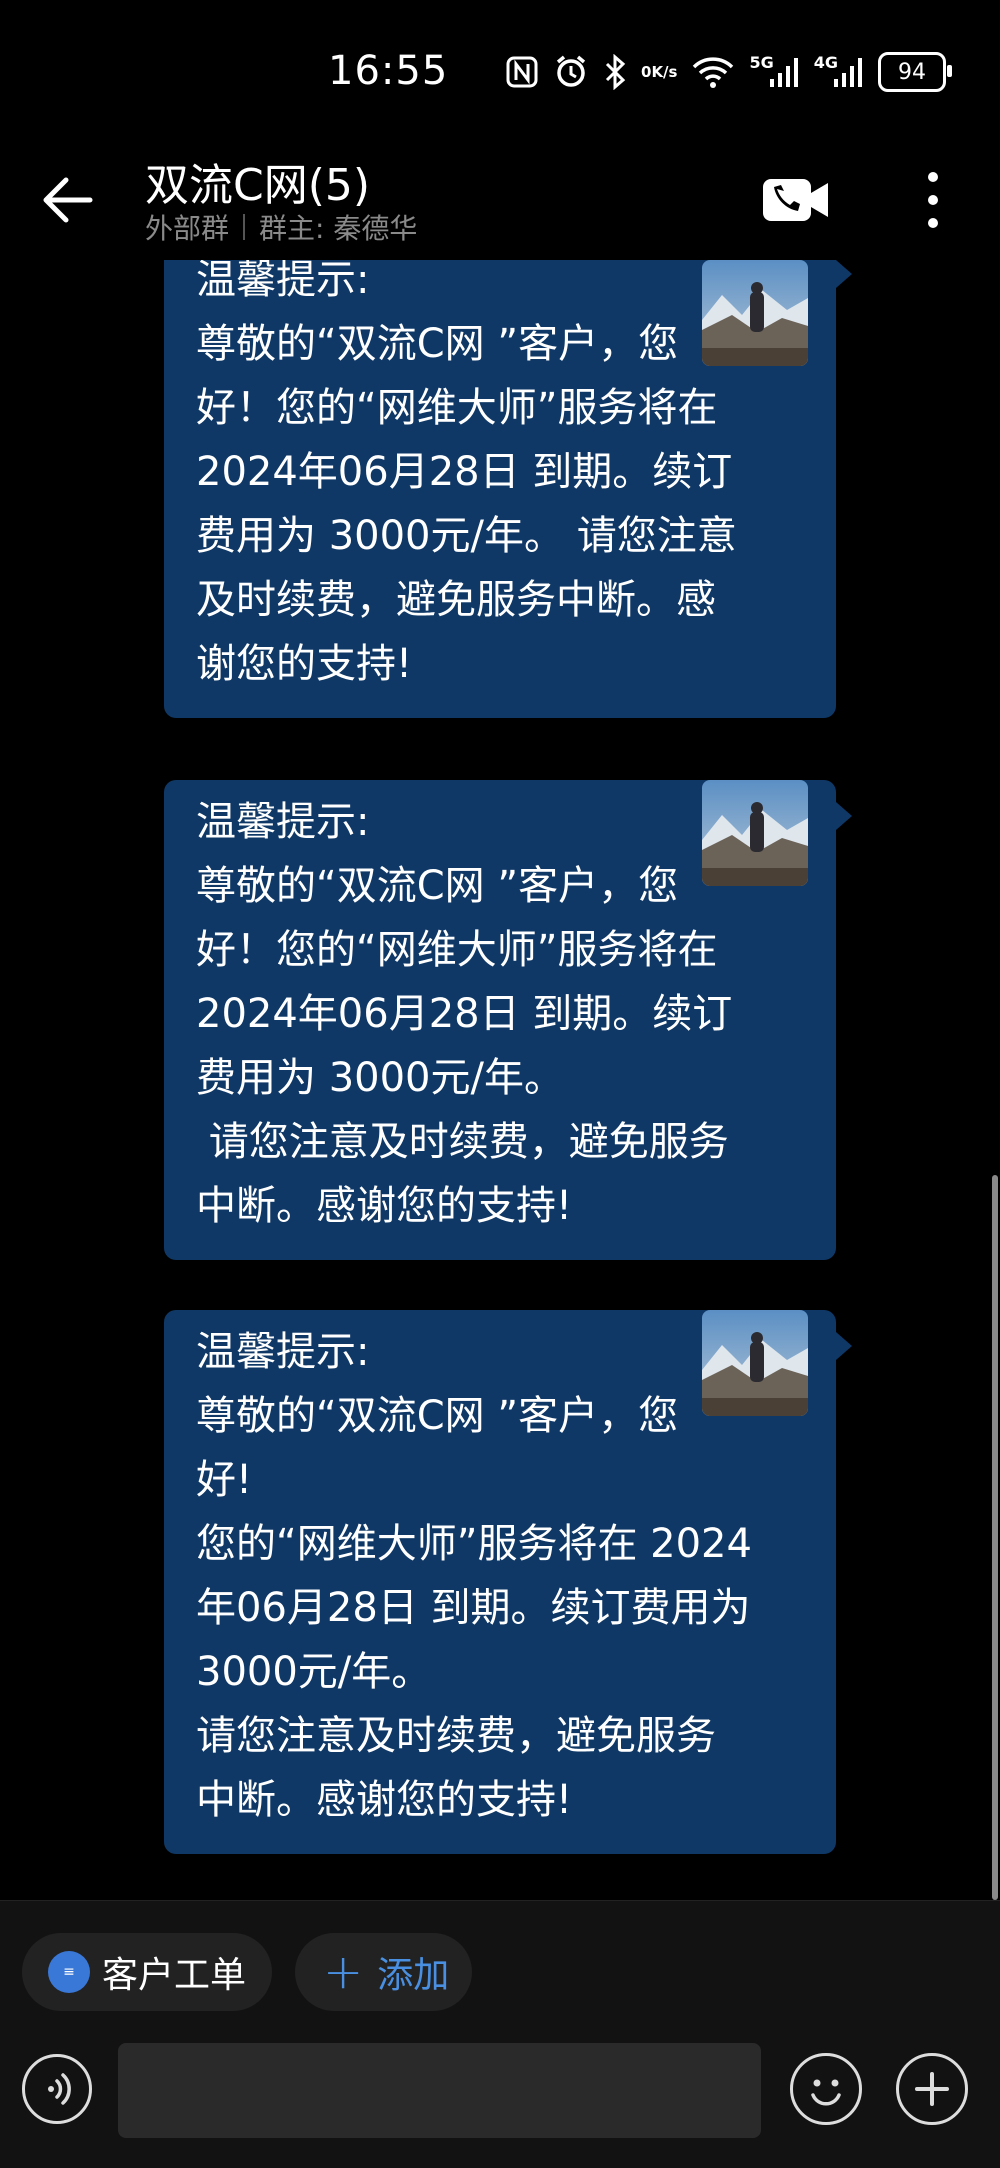  Describe the element at coordinates (995, 1537) in the screenshot. I see `scrollbar` at that location.